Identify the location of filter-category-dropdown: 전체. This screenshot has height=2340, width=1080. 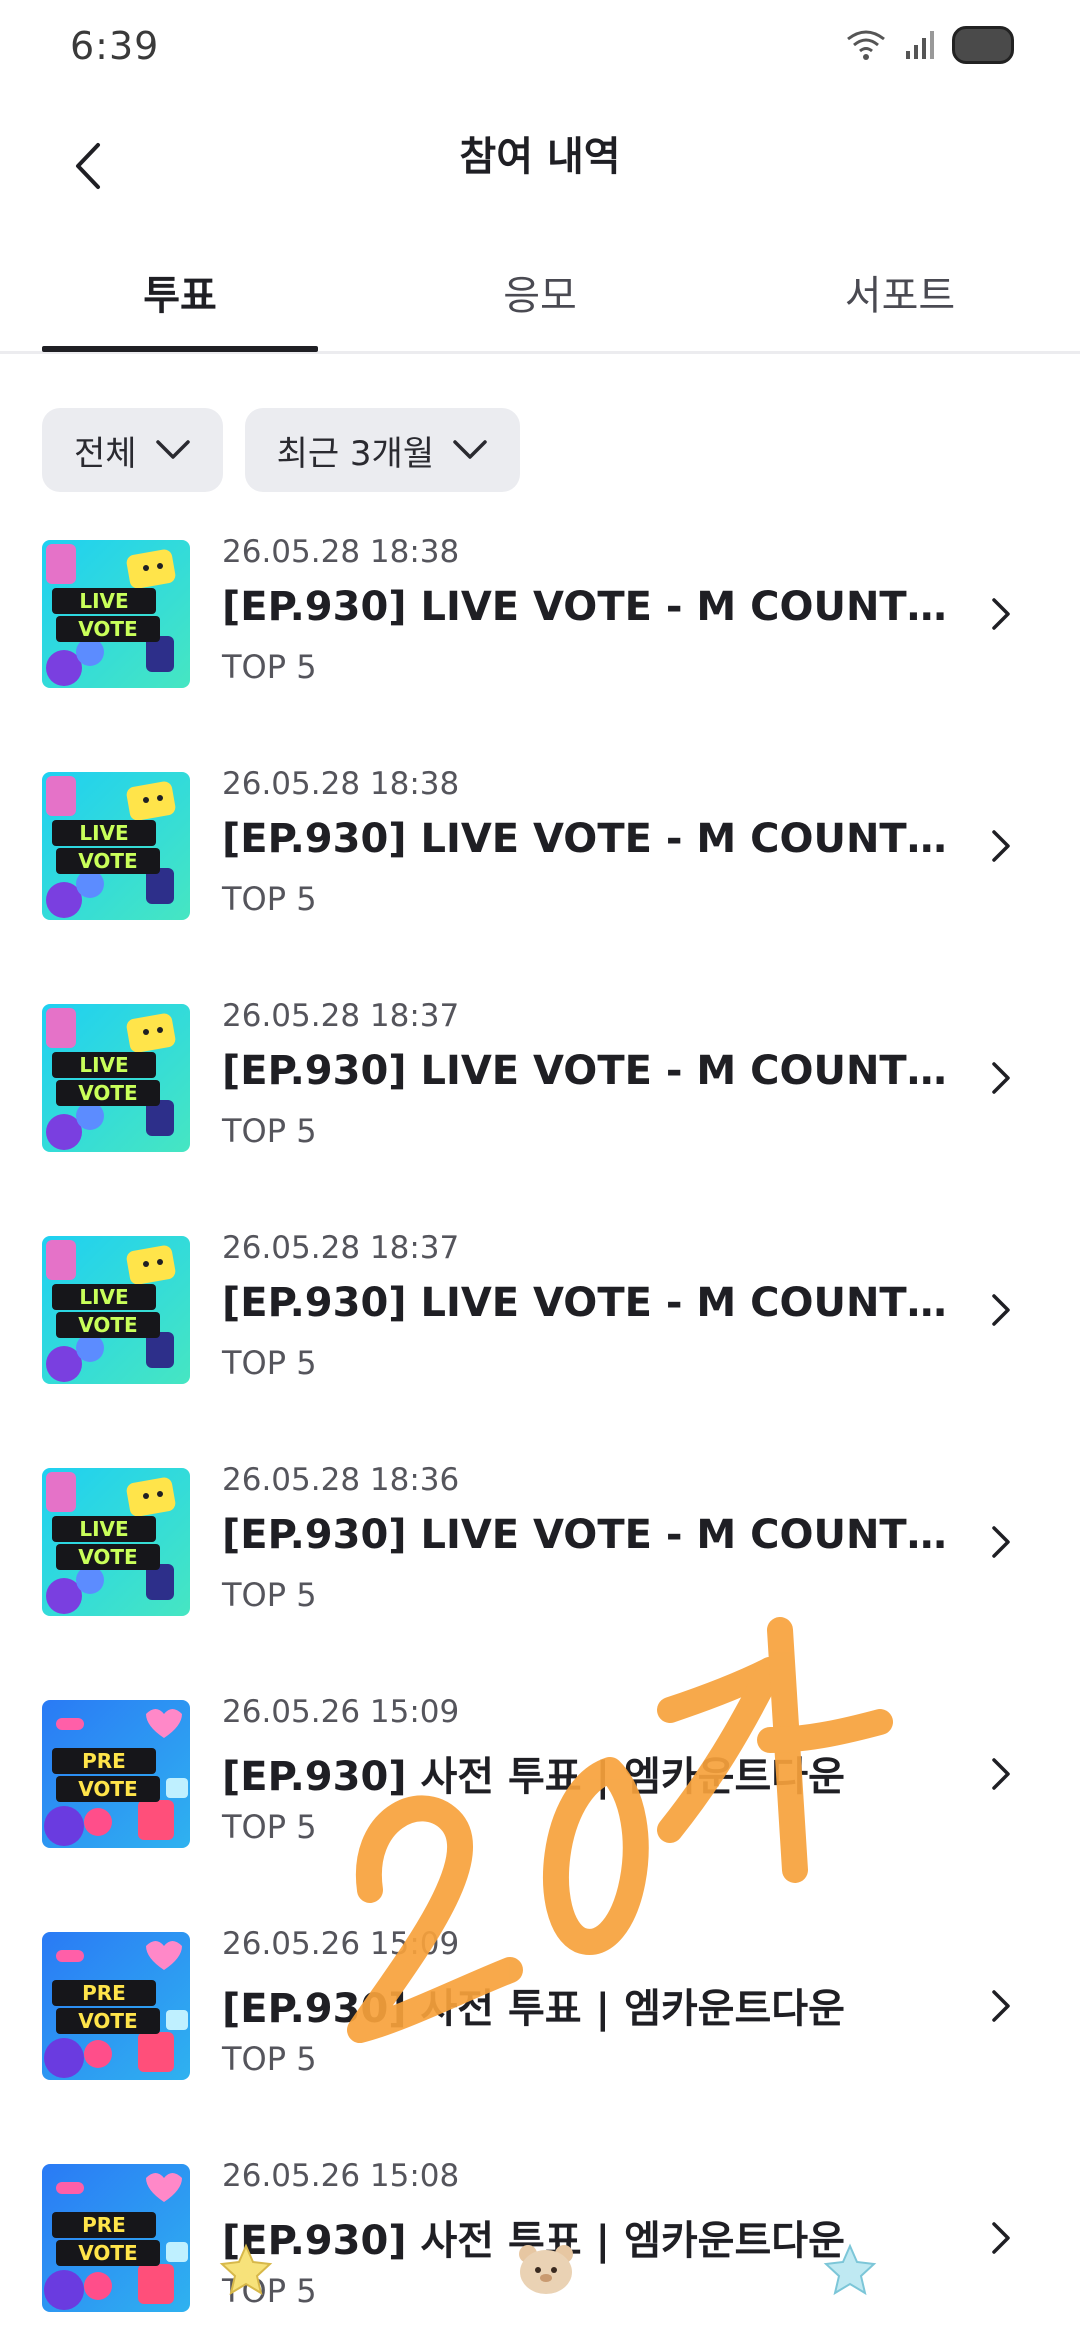
(132, 450).